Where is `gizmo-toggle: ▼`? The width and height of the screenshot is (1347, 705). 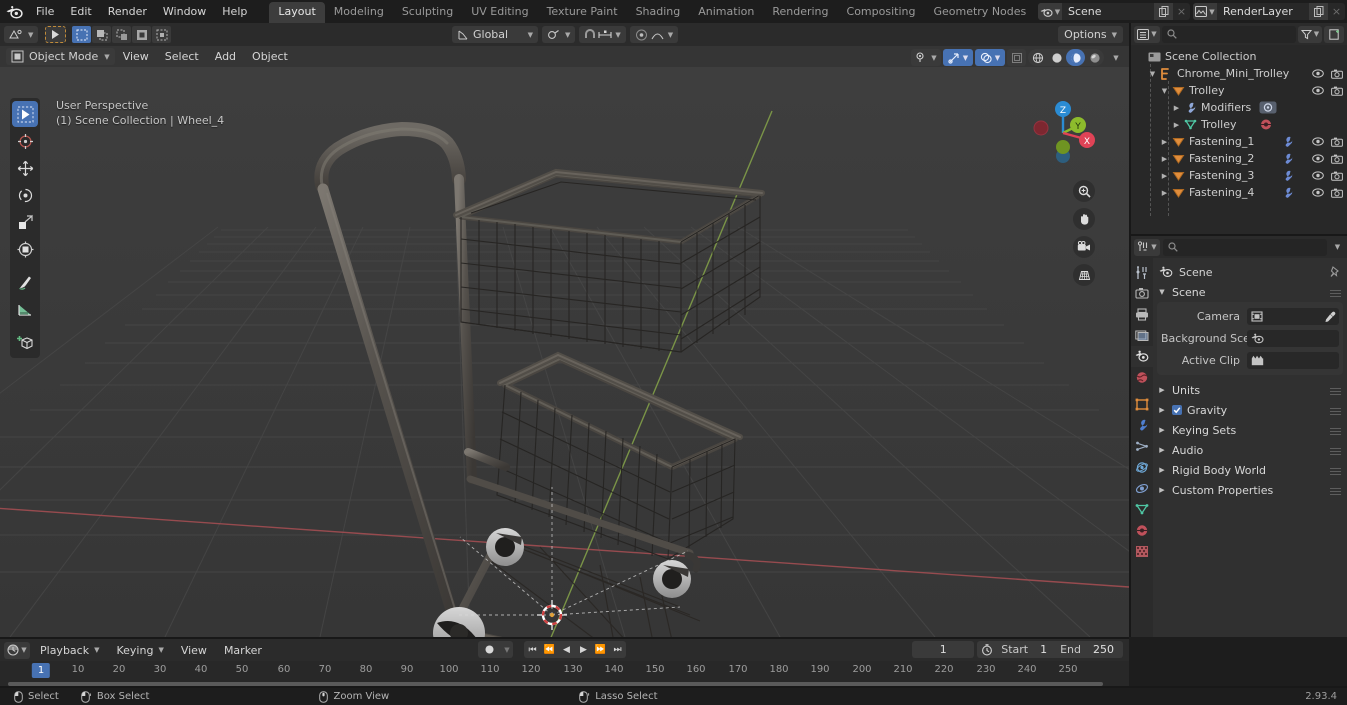 gizmo-toggle: ▼ is located at coordinates (958, 57).